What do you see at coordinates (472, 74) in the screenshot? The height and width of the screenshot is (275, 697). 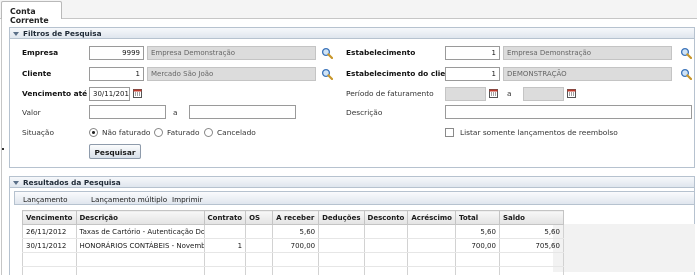 I see `estab-cliente-code-input: 1` at bounding box center [472, 74].